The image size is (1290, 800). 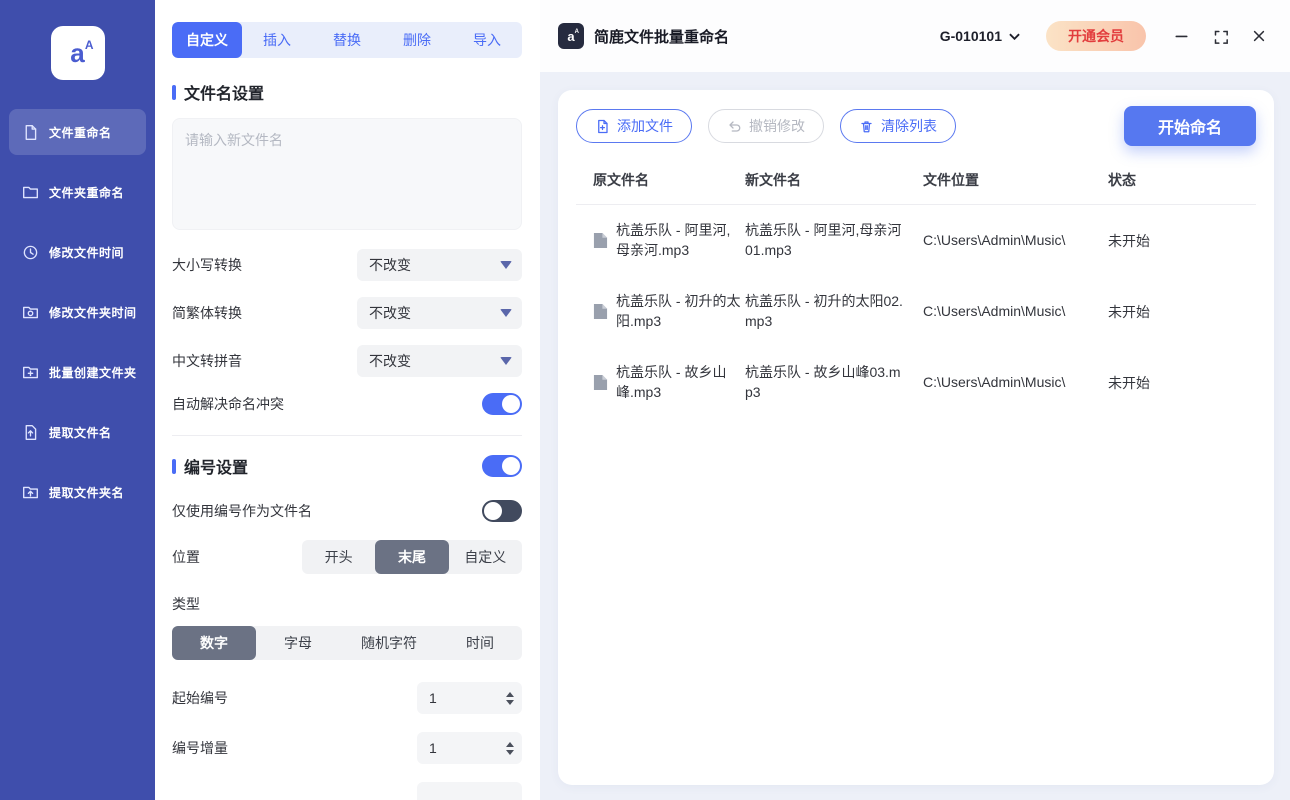 What do you see at coordinates (970, 36) in the screenshot?
I see `version-label: G-010101` at bounding box center [970, 36].